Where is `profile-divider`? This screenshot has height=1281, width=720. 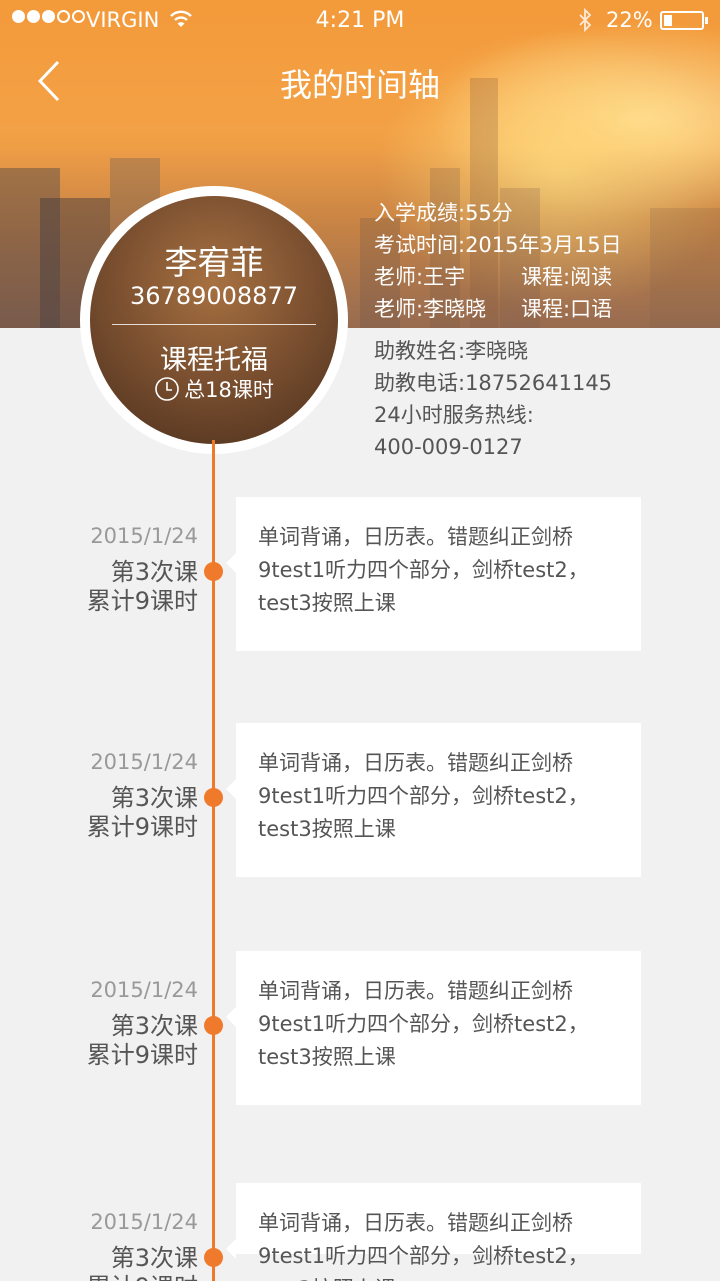 profile-divider is located at coordinates (214, 324).